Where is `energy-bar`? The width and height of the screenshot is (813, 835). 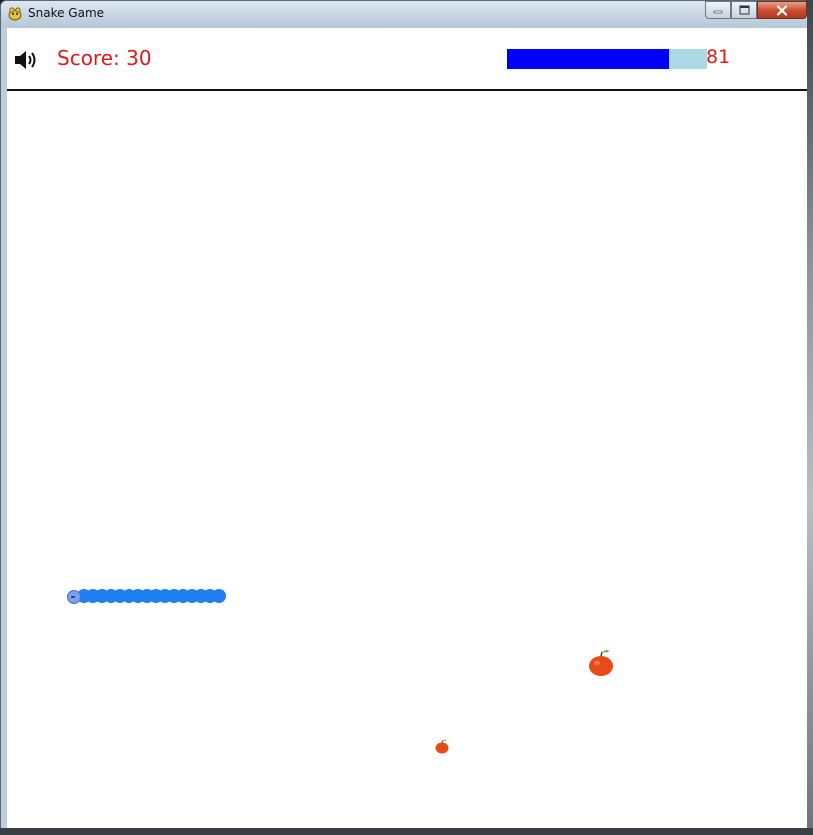
energy-bar is located at coordinates (607, 59).